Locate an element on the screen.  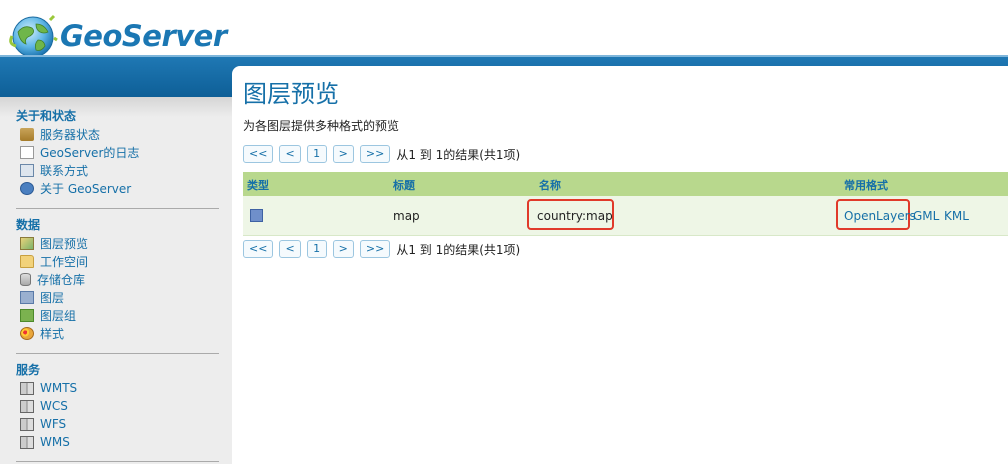
folder-icon is located at coordinates (27, 261).